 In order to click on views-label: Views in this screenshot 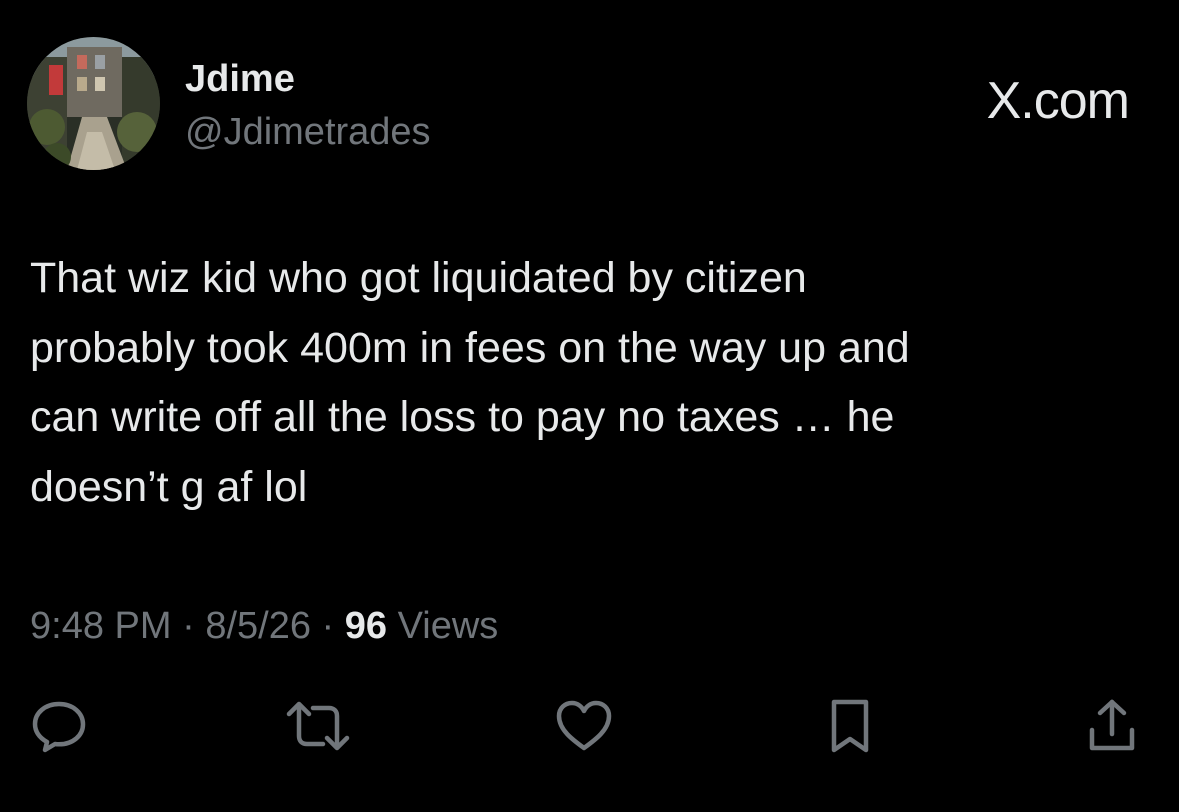, I will do `click(448, 626)`.